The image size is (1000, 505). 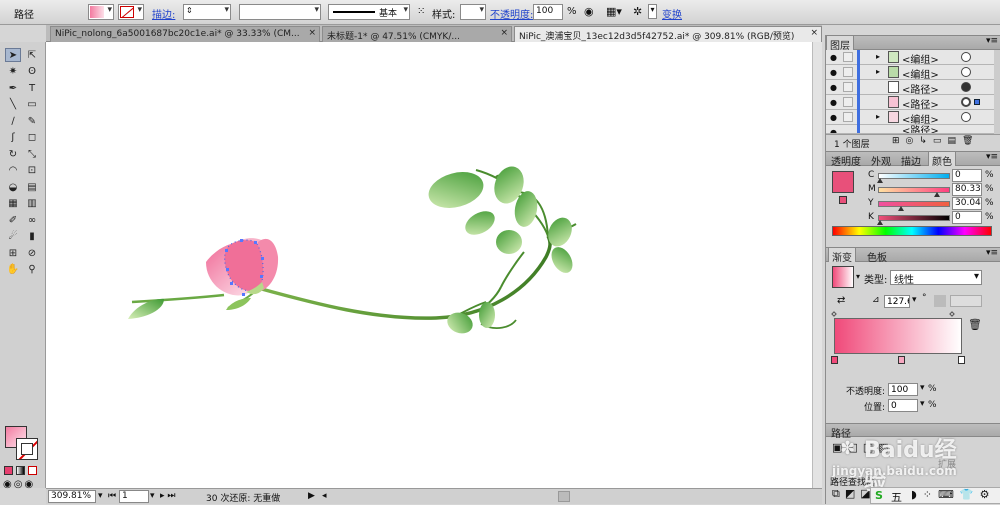 What do you see at coordinates (817, 265) in the screenshot?
I see `vertical-scrollbar` at bounding box center [817, 265].